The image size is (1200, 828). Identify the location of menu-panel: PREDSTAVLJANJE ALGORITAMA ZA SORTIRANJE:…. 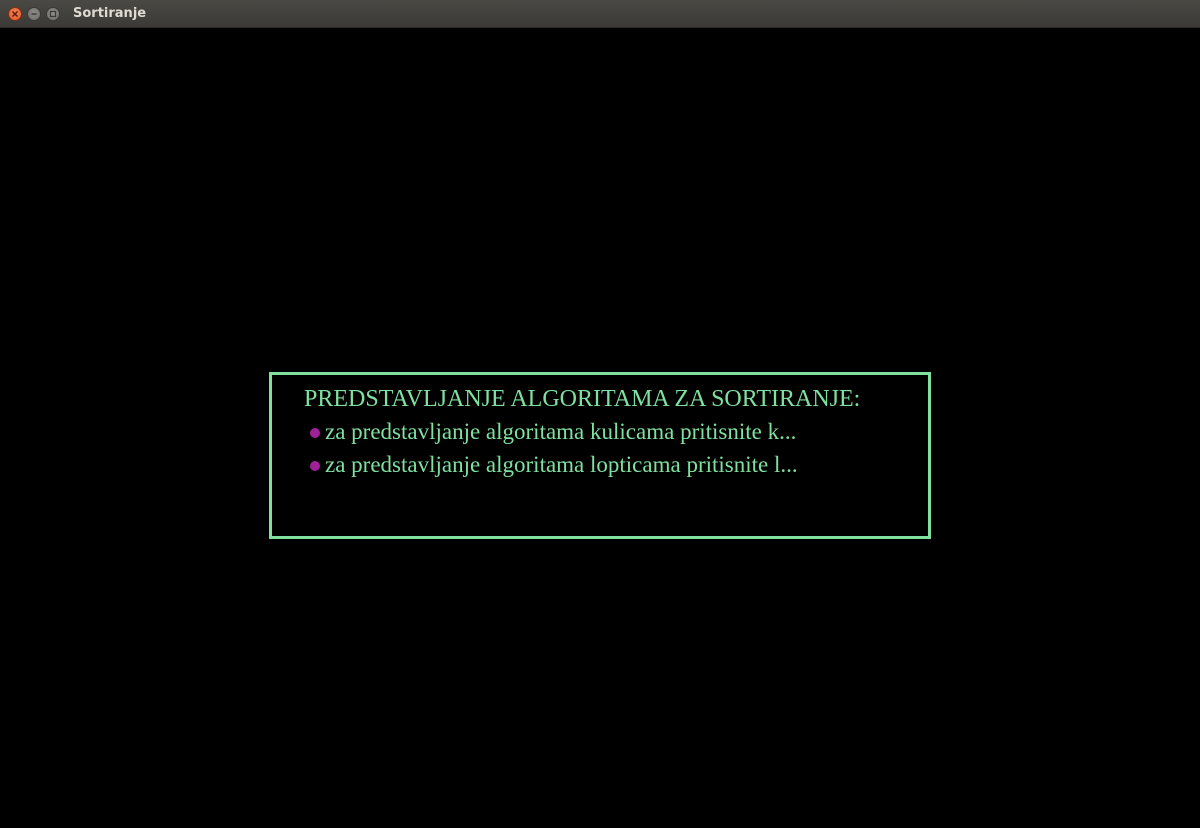
(600, 455).